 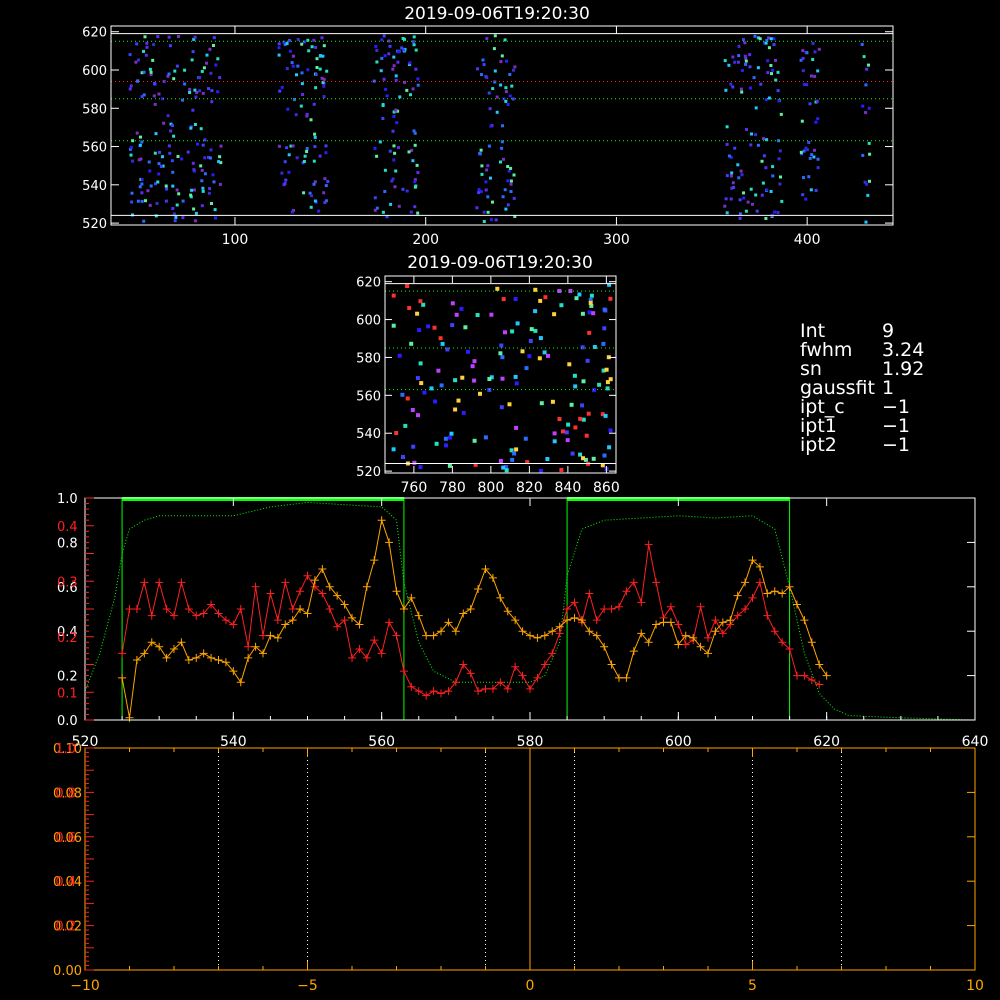 What do you see at coordinates (67, 971) in the screenshot?
I see `y-tick-label-orange: 0.00` at bounding box center [67, 971].